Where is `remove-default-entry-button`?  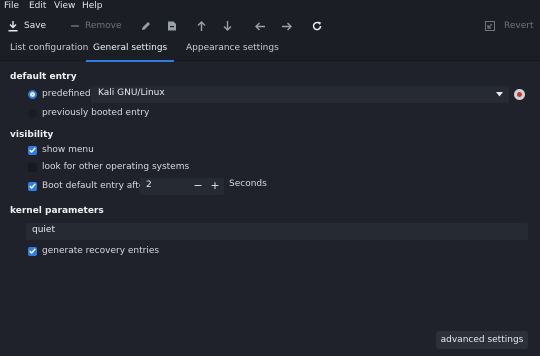
remove-default-entry-button is located at coordinates (519, 94).